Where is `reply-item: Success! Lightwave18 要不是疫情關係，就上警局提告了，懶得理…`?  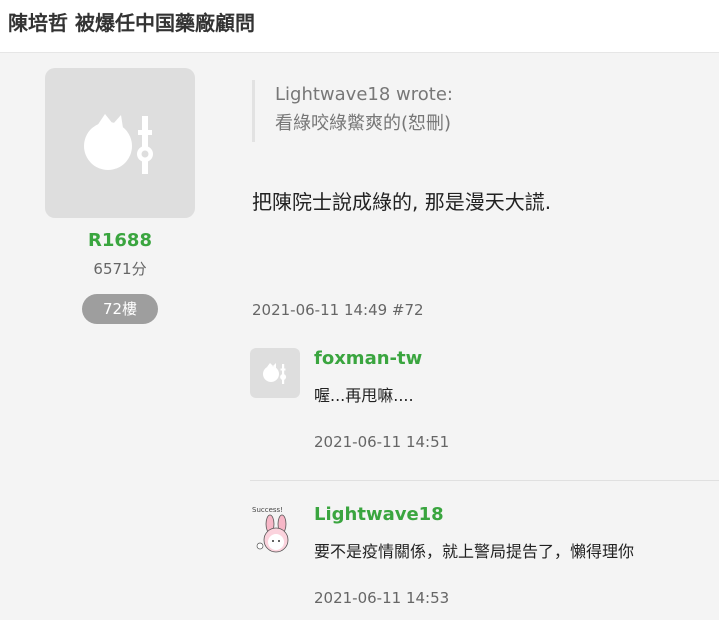 reply-item: Success! Lightwave18 要不是疫情關係，就上警局提告了，懶得理… is located at coordinates (484, 562).